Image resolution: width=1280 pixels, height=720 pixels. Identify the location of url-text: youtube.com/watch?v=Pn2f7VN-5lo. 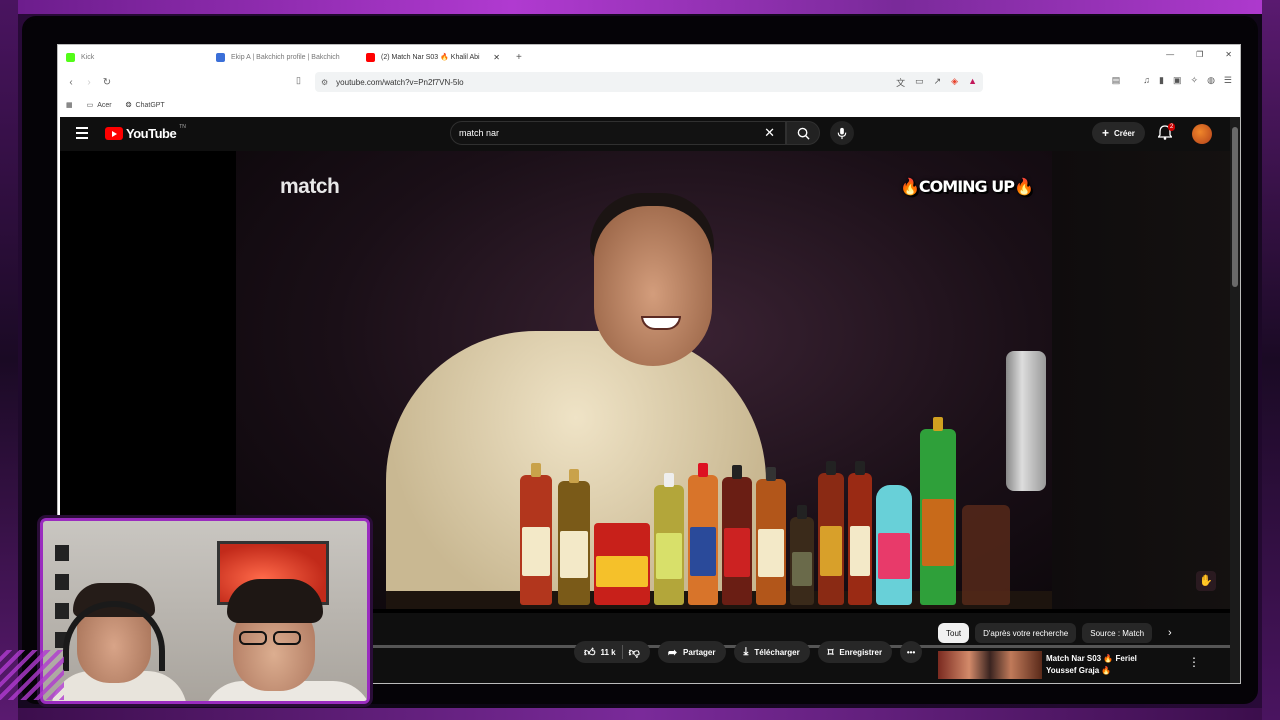
(400, 82).